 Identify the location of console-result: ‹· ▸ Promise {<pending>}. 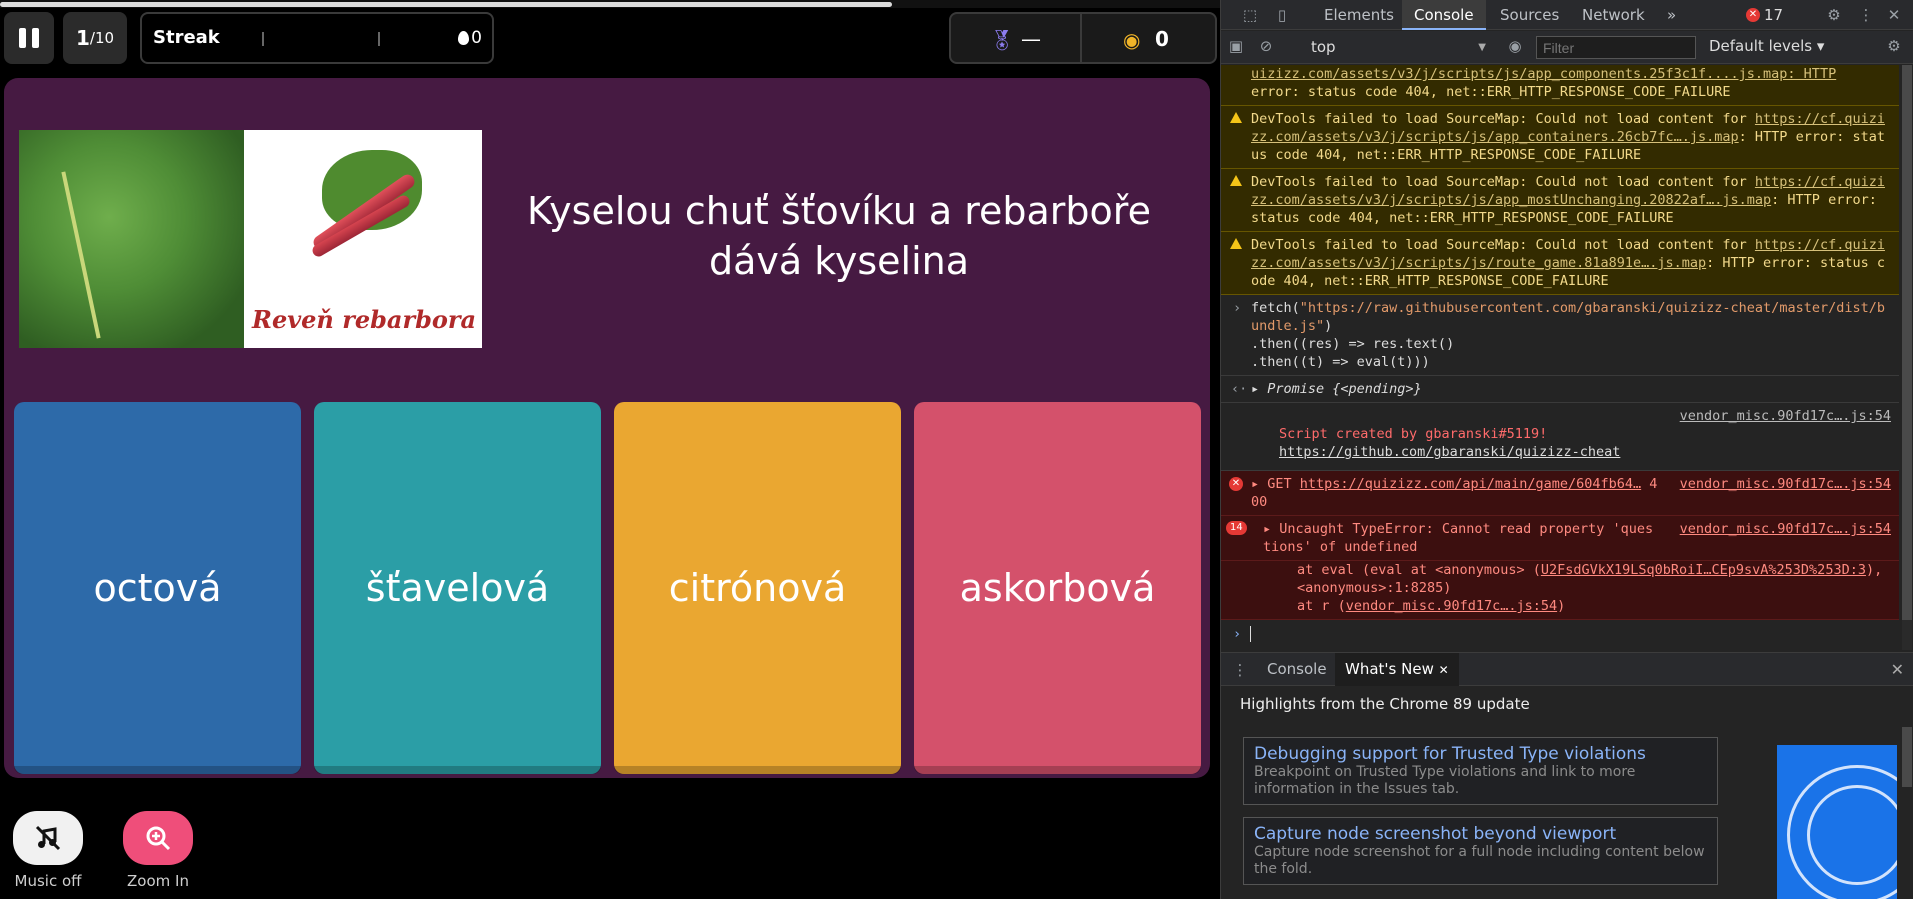
(1560, 389).